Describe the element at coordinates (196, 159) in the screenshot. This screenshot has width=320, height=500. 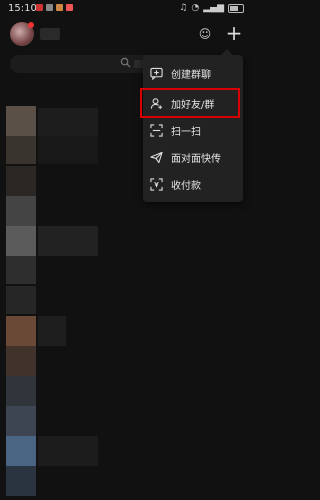
I see `menu-item-label: 面对面快传` at that location.